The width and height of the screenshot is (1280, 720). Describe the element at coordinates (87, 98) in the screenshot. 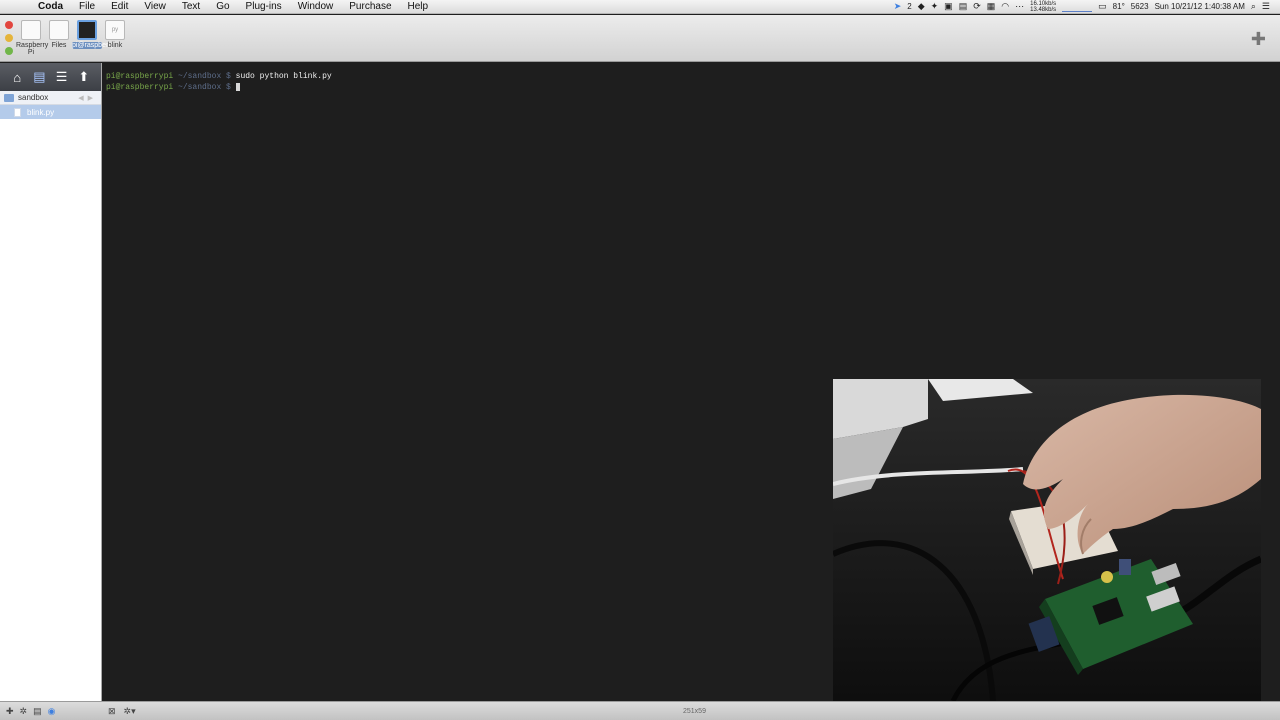

I see `nav-arrows-icon: ◀▶` at that location.